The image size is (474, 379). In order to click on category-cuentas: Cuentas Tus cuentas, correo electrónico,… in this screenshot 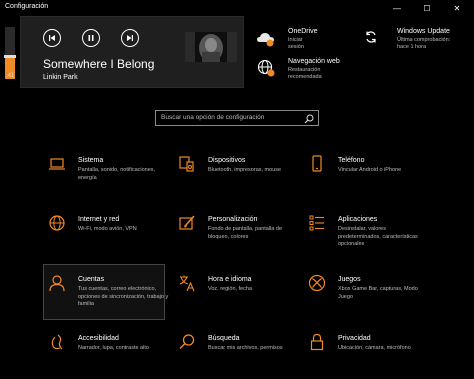, I will do `click(109, 295)`.